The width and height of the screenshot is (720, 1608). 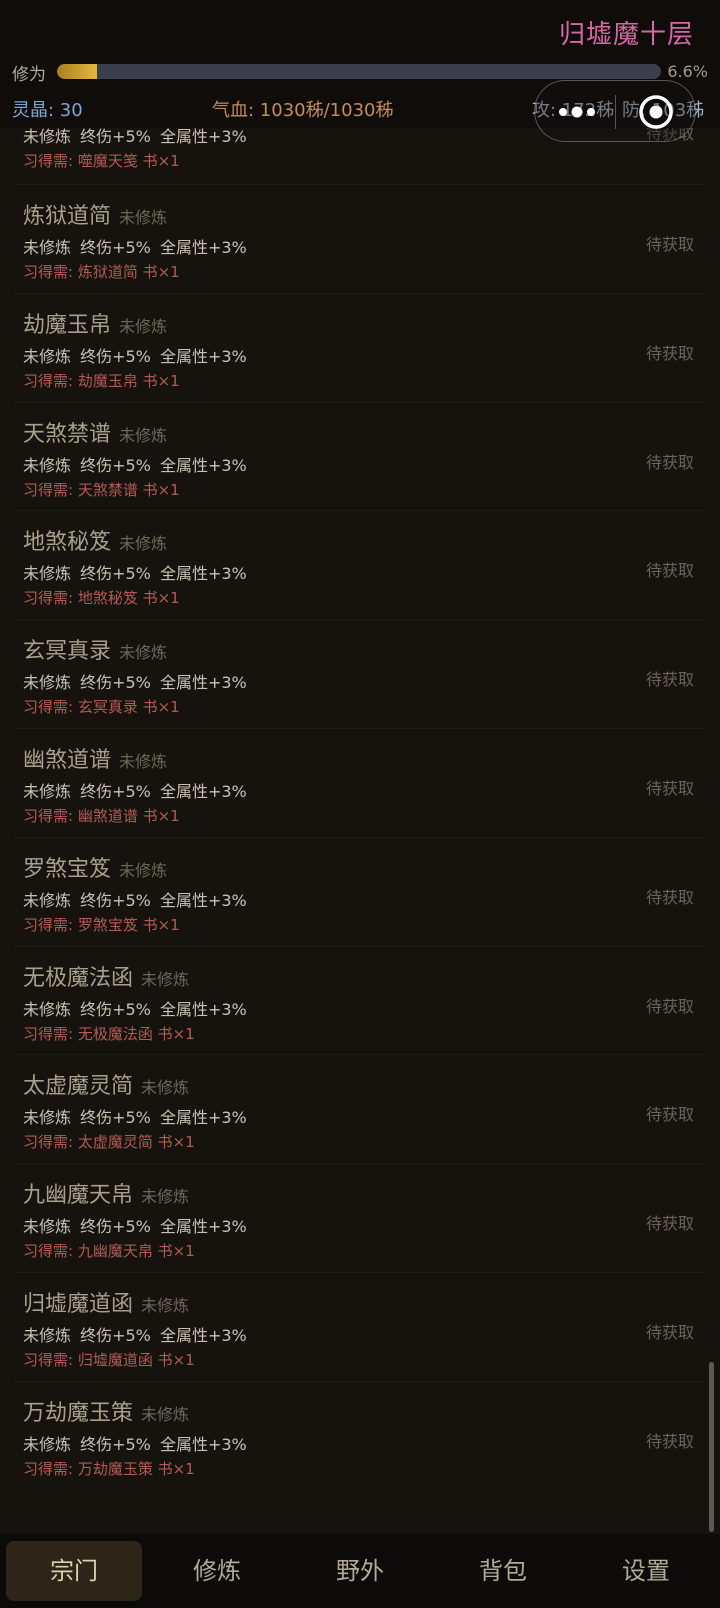 What do you see at coordinates (67, 325) in the screenshot?
I see `manual-title: 劫魔玉帛` at bounding box center [67, 325].